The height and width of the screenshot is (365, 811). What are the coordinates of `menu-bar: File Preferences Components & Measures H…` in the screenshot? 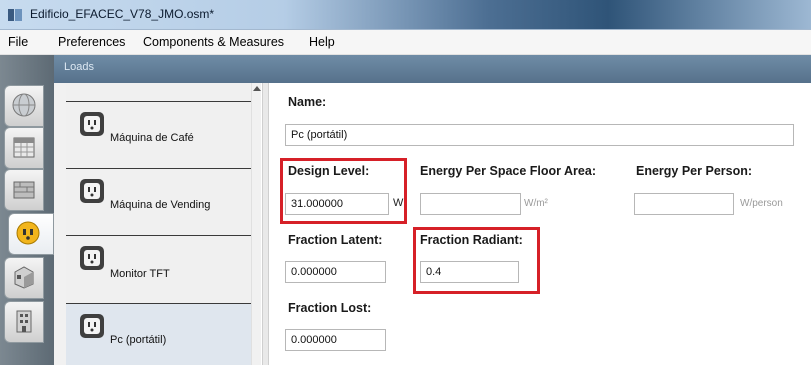 It's located at (405, 42).